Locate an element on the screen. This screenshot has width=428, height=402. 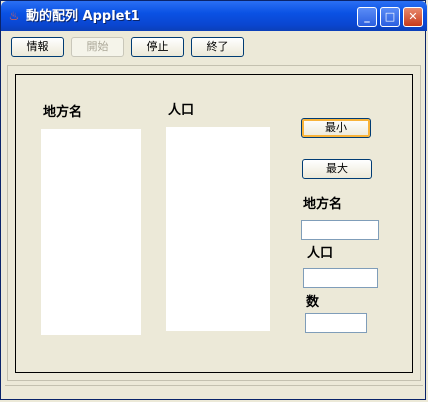
population-list is located at coordinates (218, 229).